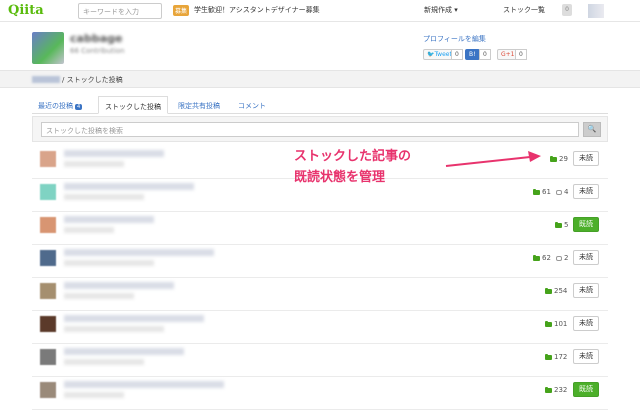 This screenshot has width=640, height=410. What do you see at coordinates (353, 156) in the screenshot?
I see `annotation-line-1: ストックした記事の` at bounding box center [353, 156].